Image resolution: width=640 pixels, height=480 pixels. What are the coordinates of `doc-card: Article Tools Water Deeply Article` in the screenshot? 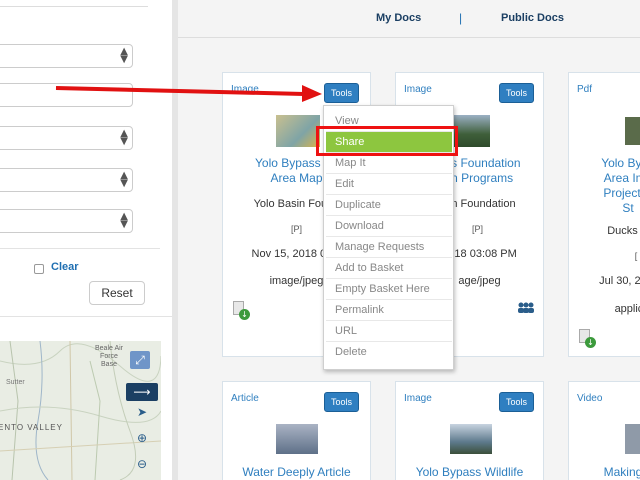 It's located at (296, 430).